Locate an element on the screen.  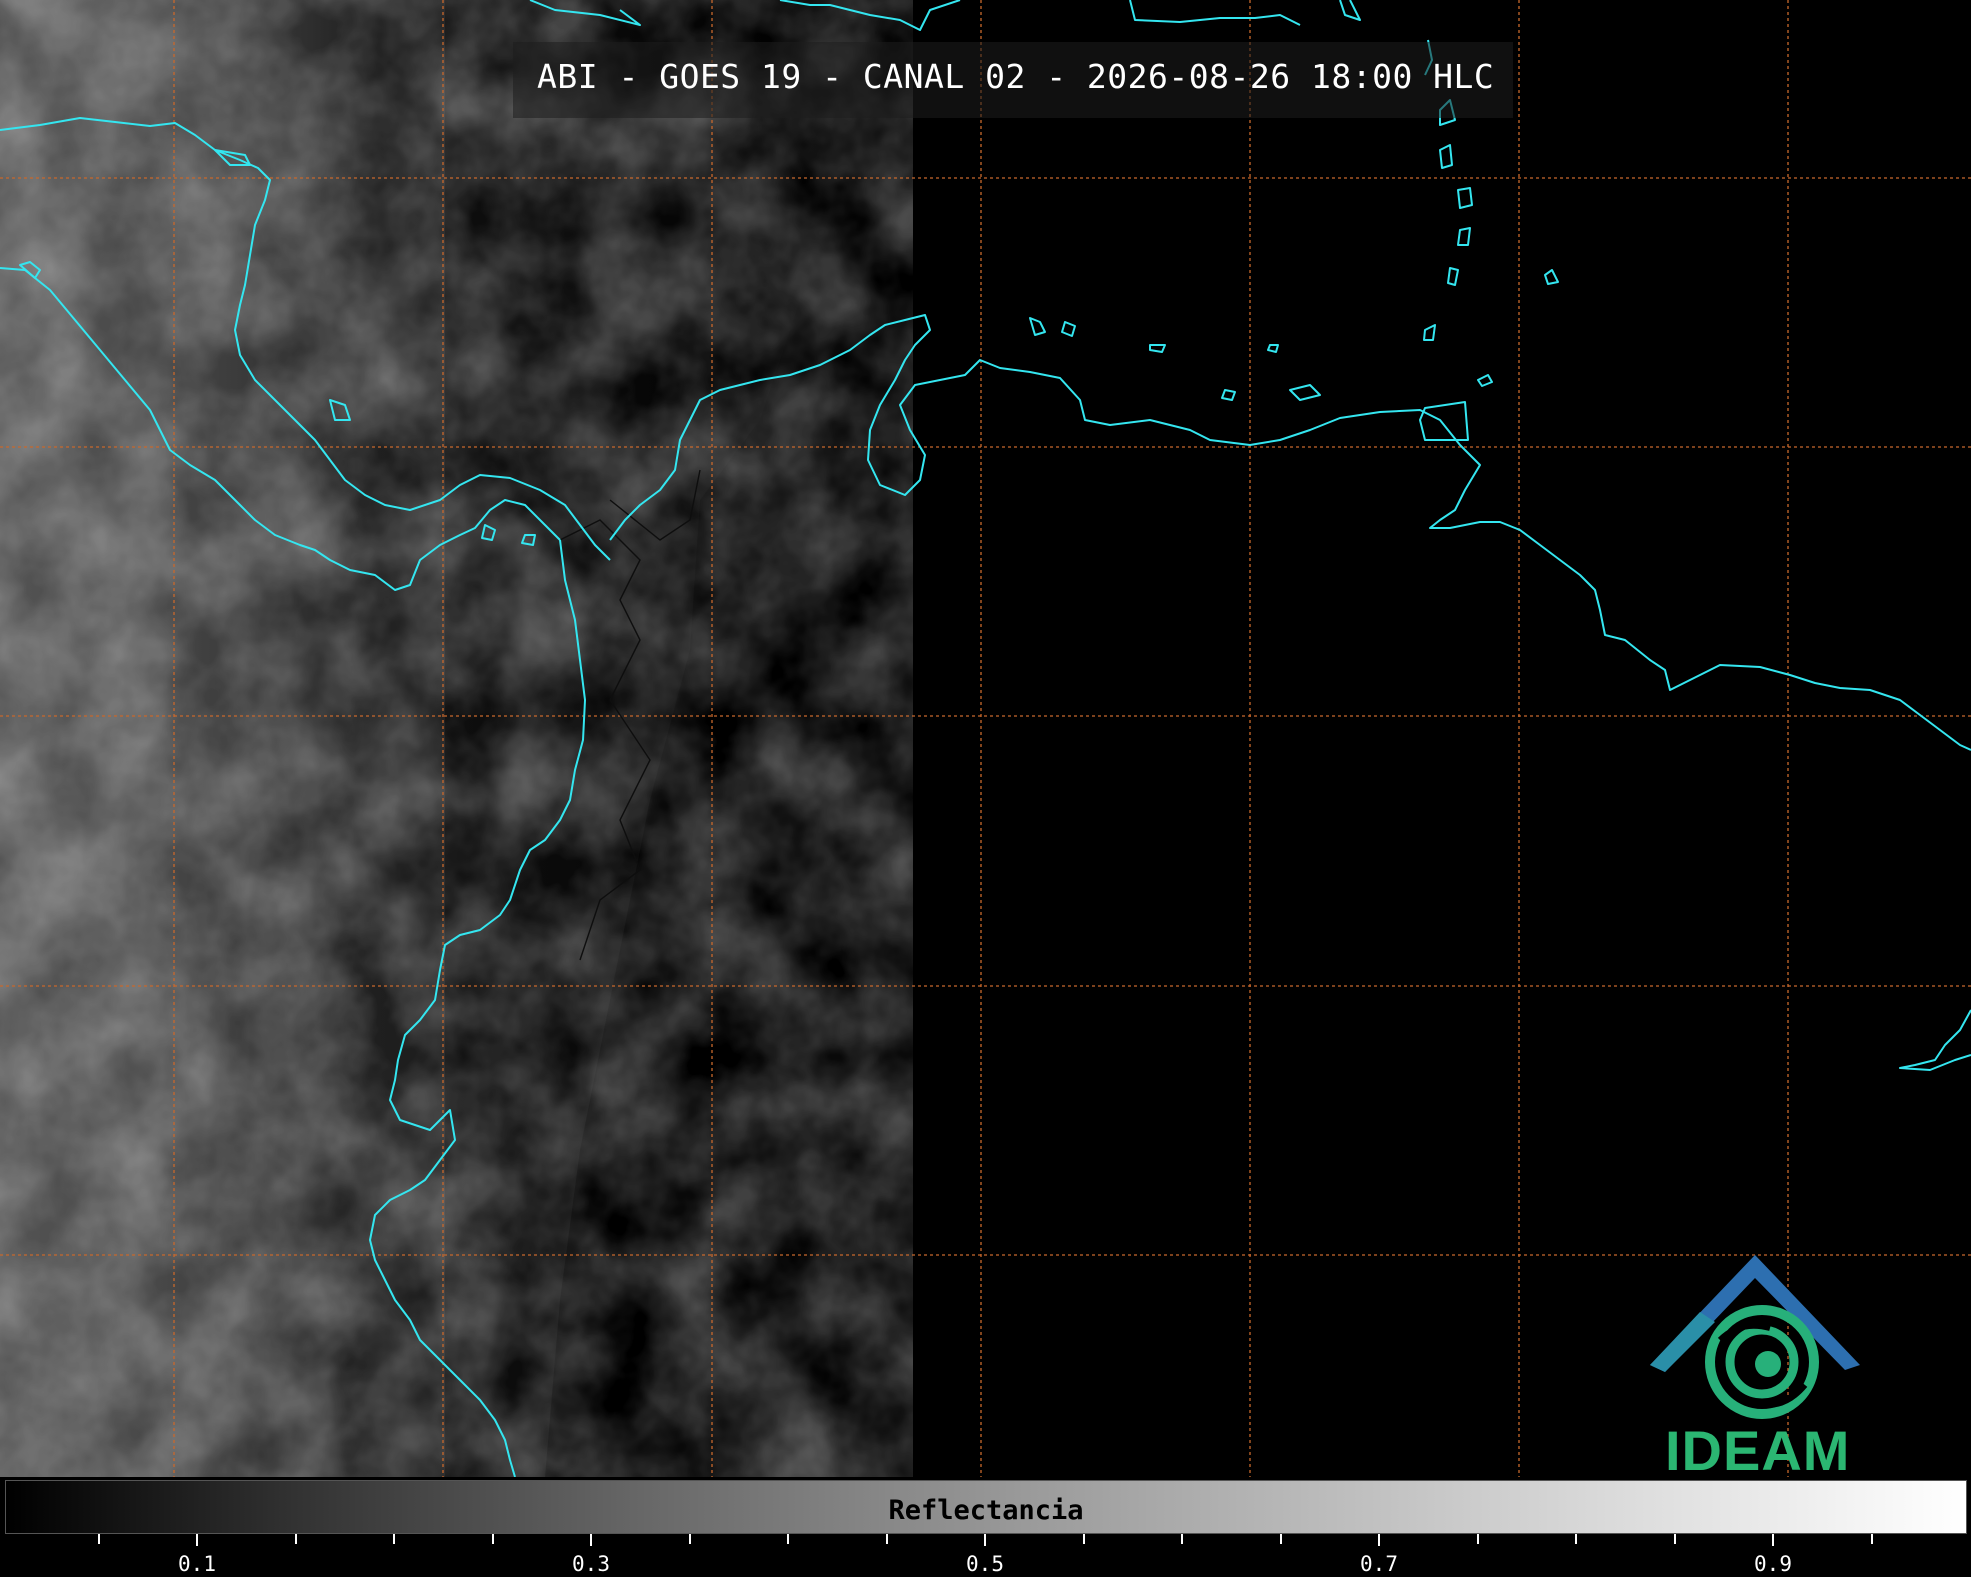
colorbar-ticks: 0.1 0.3 0.5 0.7 0.9 is located at coordinates (985, 1555).